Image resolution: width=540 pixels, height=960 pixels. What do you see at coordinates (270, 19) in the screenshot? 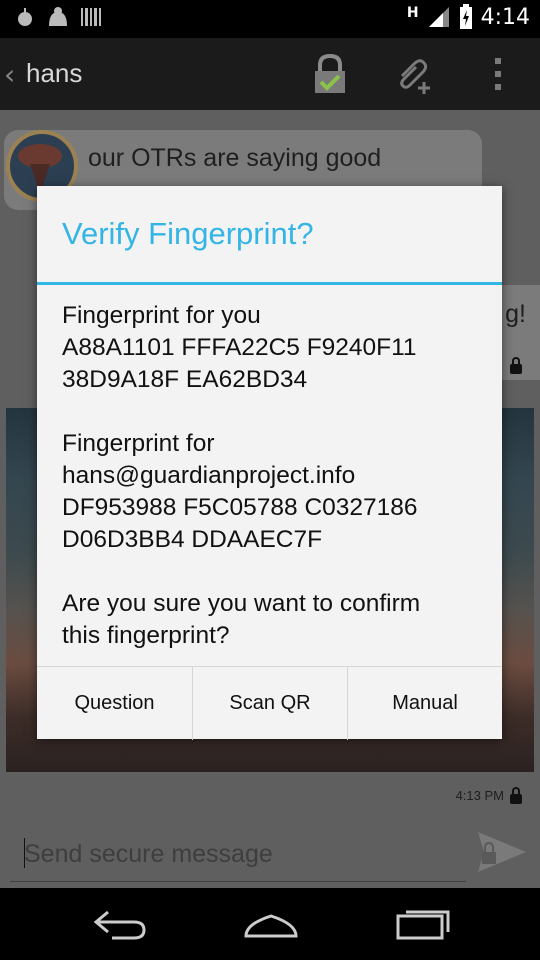
I see `status-bar: H 4:14` at bounding box center [270, 19].